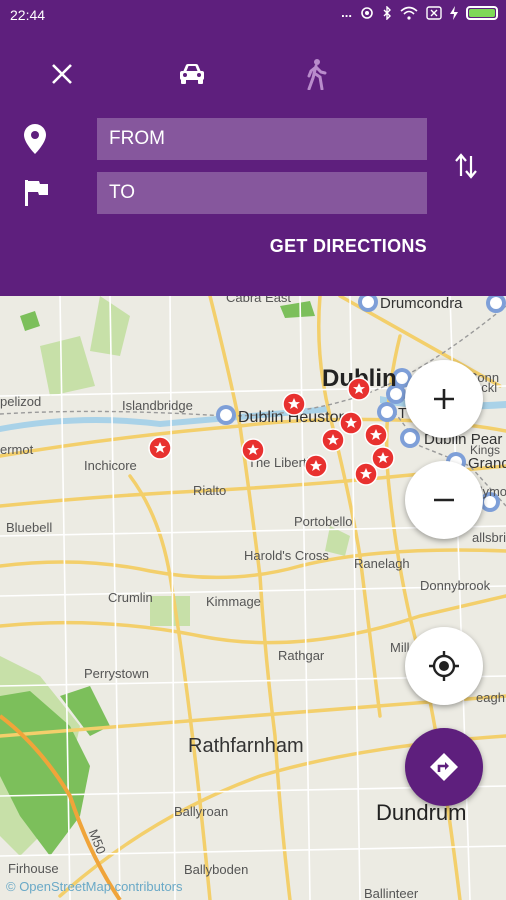  I want to click on map-label: Harold's Cross, so click(286, 555).